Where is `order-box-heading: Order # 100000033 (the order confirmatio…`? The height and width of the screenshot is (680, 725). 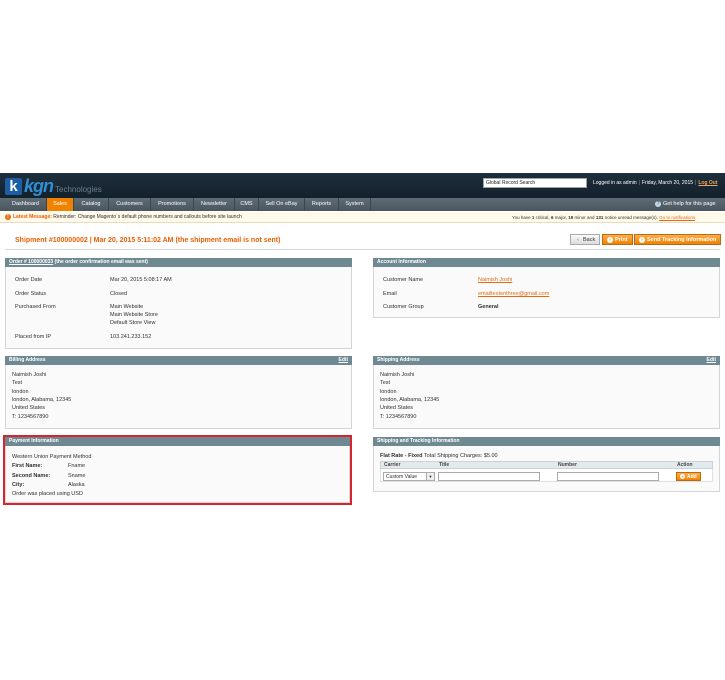
order-box-heading: Order # 100000033 (the order confirmatio… is located at coordinates (178, 262).